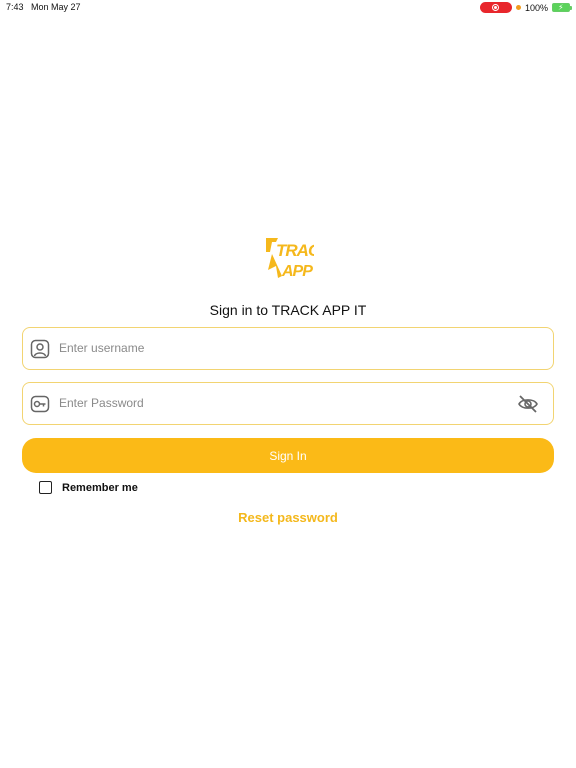 This screenshot has height=768, width=576. I want to click on username-input, so click(294, 348).